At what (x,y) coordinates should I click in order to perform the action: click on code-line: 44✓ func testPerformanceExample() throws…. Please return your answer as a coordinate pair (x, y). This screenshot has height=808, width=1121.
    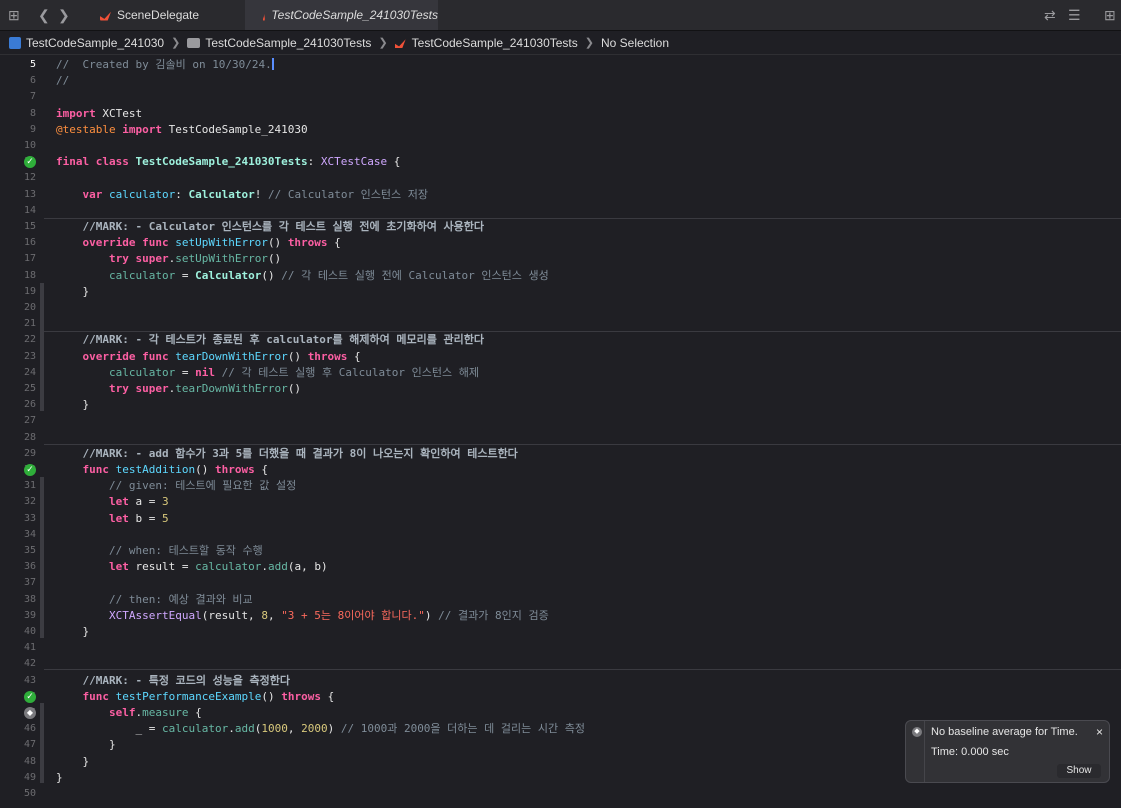
    Looking at the image, I should click on (560, 697).